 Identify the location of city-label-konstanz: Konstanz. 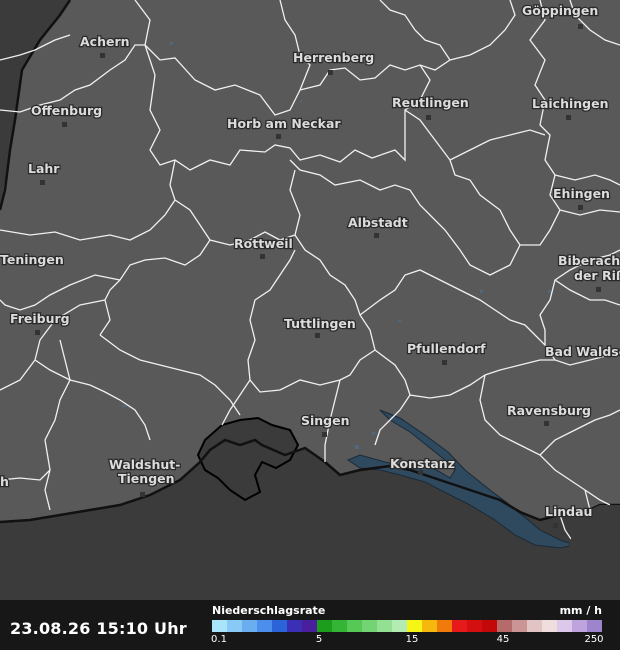
(422, 463).